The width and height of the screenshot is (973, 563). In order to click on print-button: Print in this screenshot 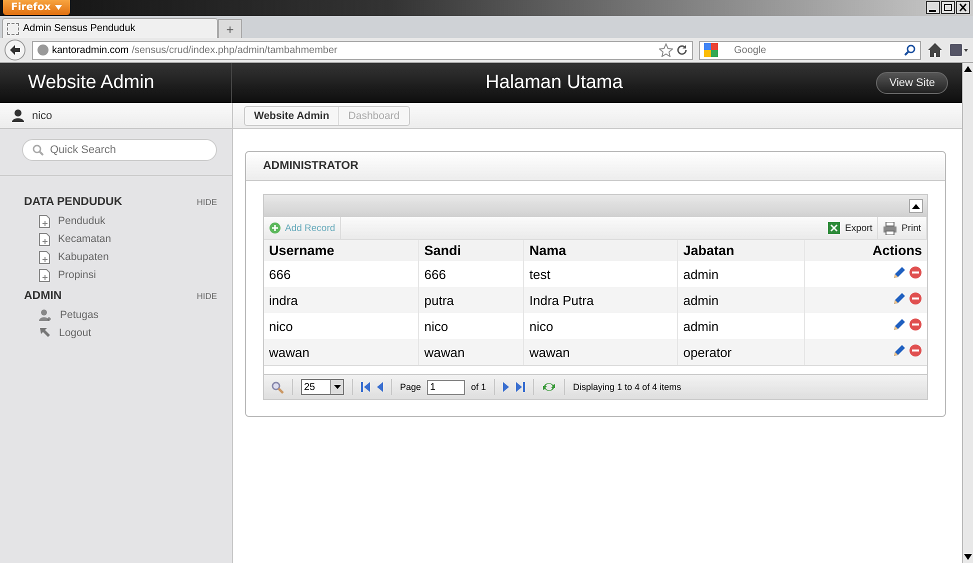, I will do `click(902, 228)`.